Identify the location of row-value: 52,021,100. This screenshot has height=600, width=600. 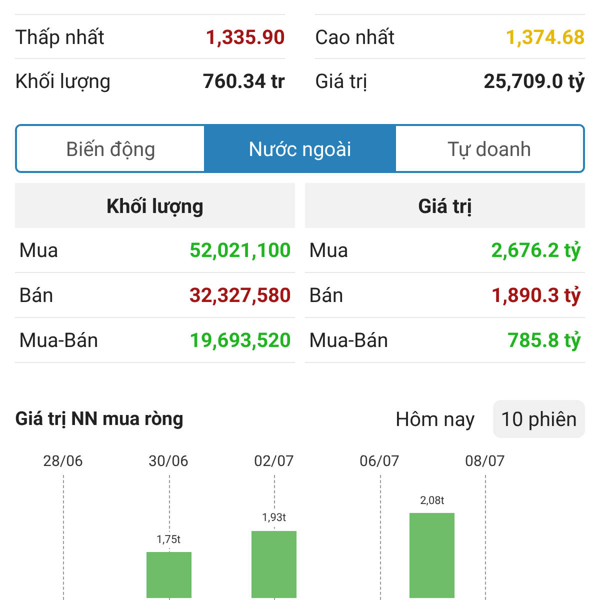
(240, 250).